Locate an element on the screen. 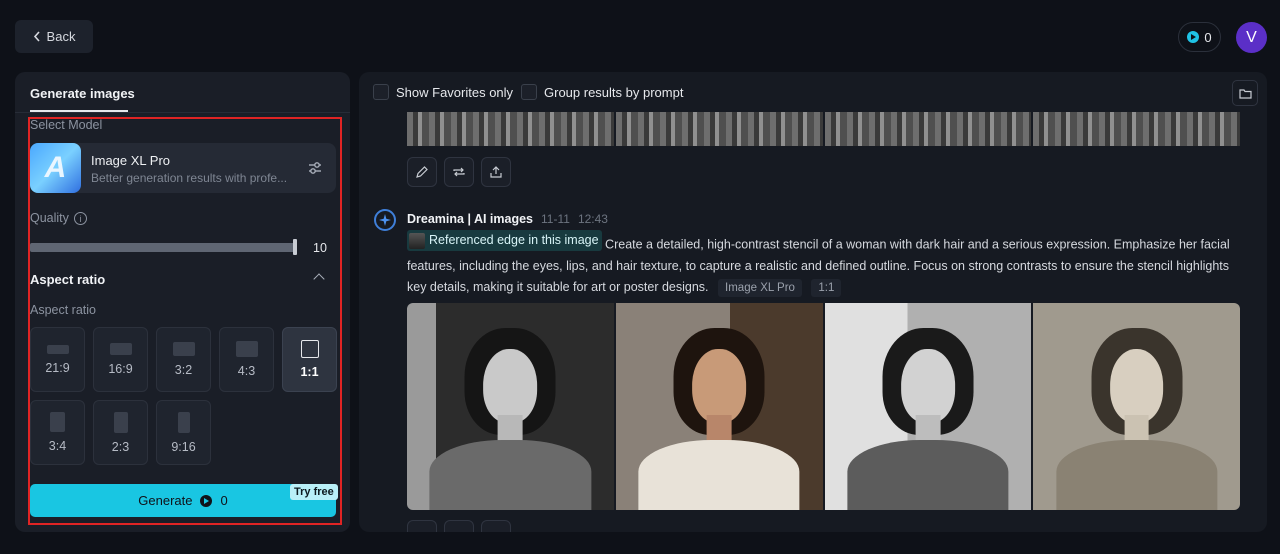 The height and width of the screenshot is (554, 1280). info-icon: i is located at coordinates (80, 218).